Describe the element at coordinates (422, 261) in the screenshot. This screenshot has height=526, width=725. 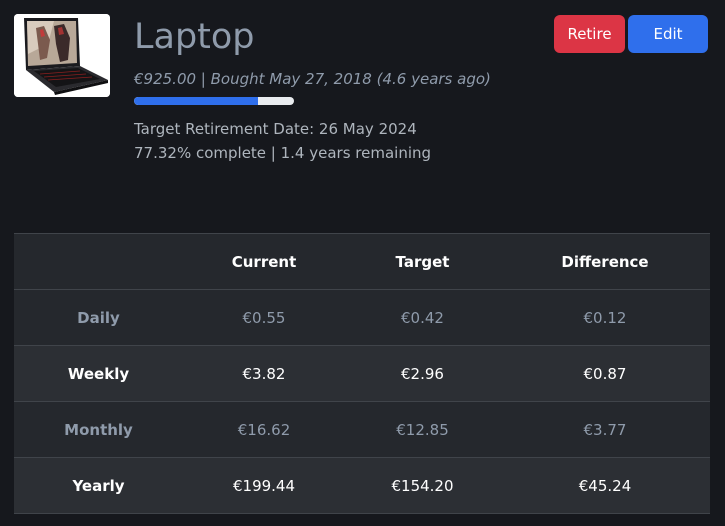
I see `column-header-target: Target` at that location.